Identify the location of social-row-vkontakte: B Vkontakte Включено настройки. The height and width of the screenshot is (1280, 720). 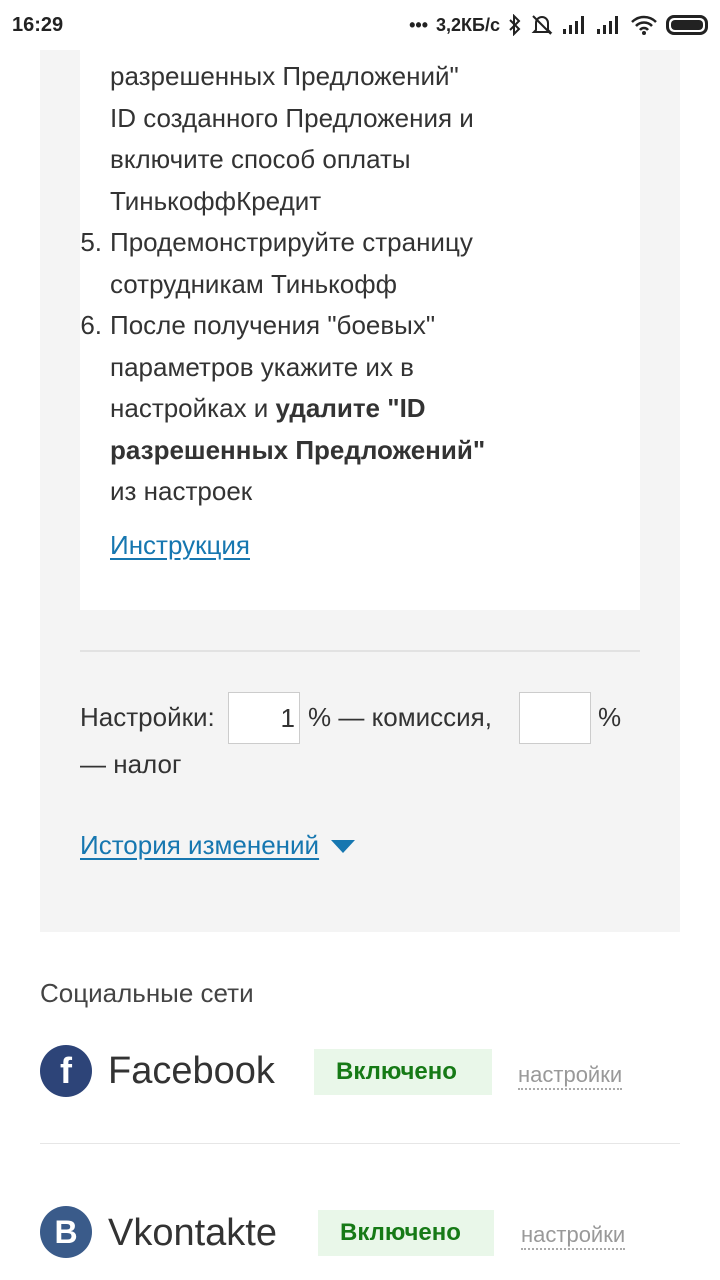
(360, 1230).